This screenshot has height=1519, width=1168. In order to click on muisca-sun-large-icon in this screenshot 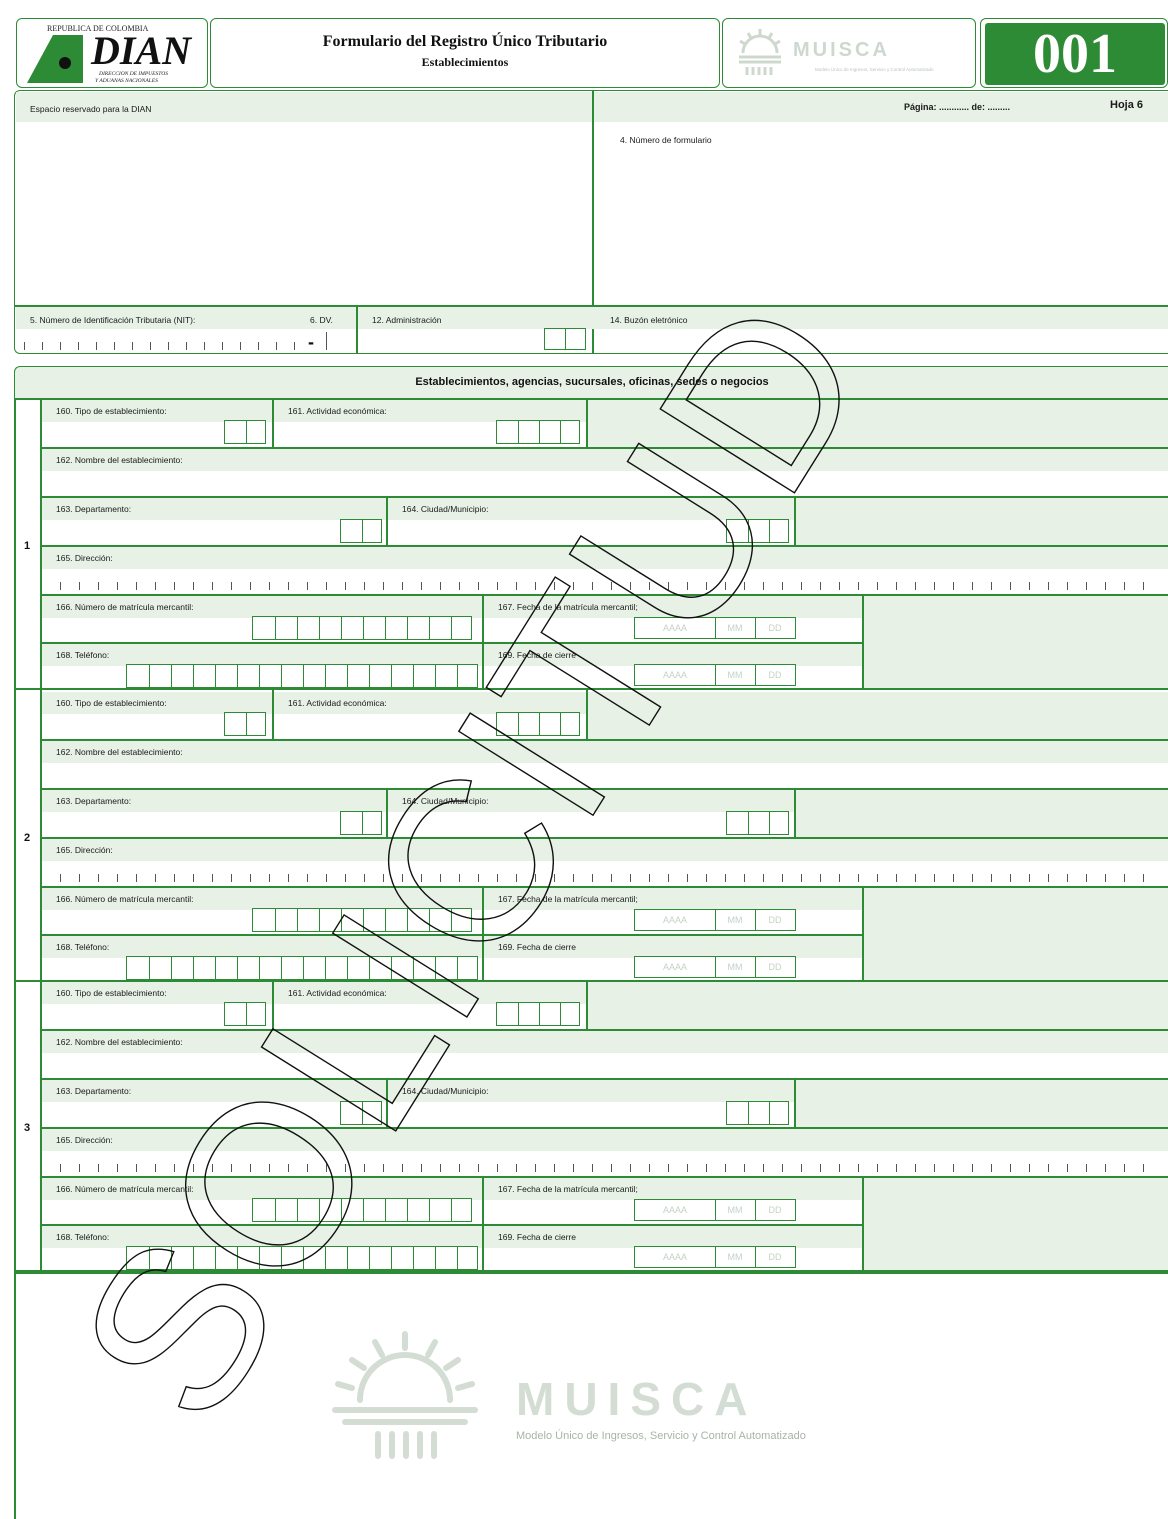, I will do `click(405, 1395)`.